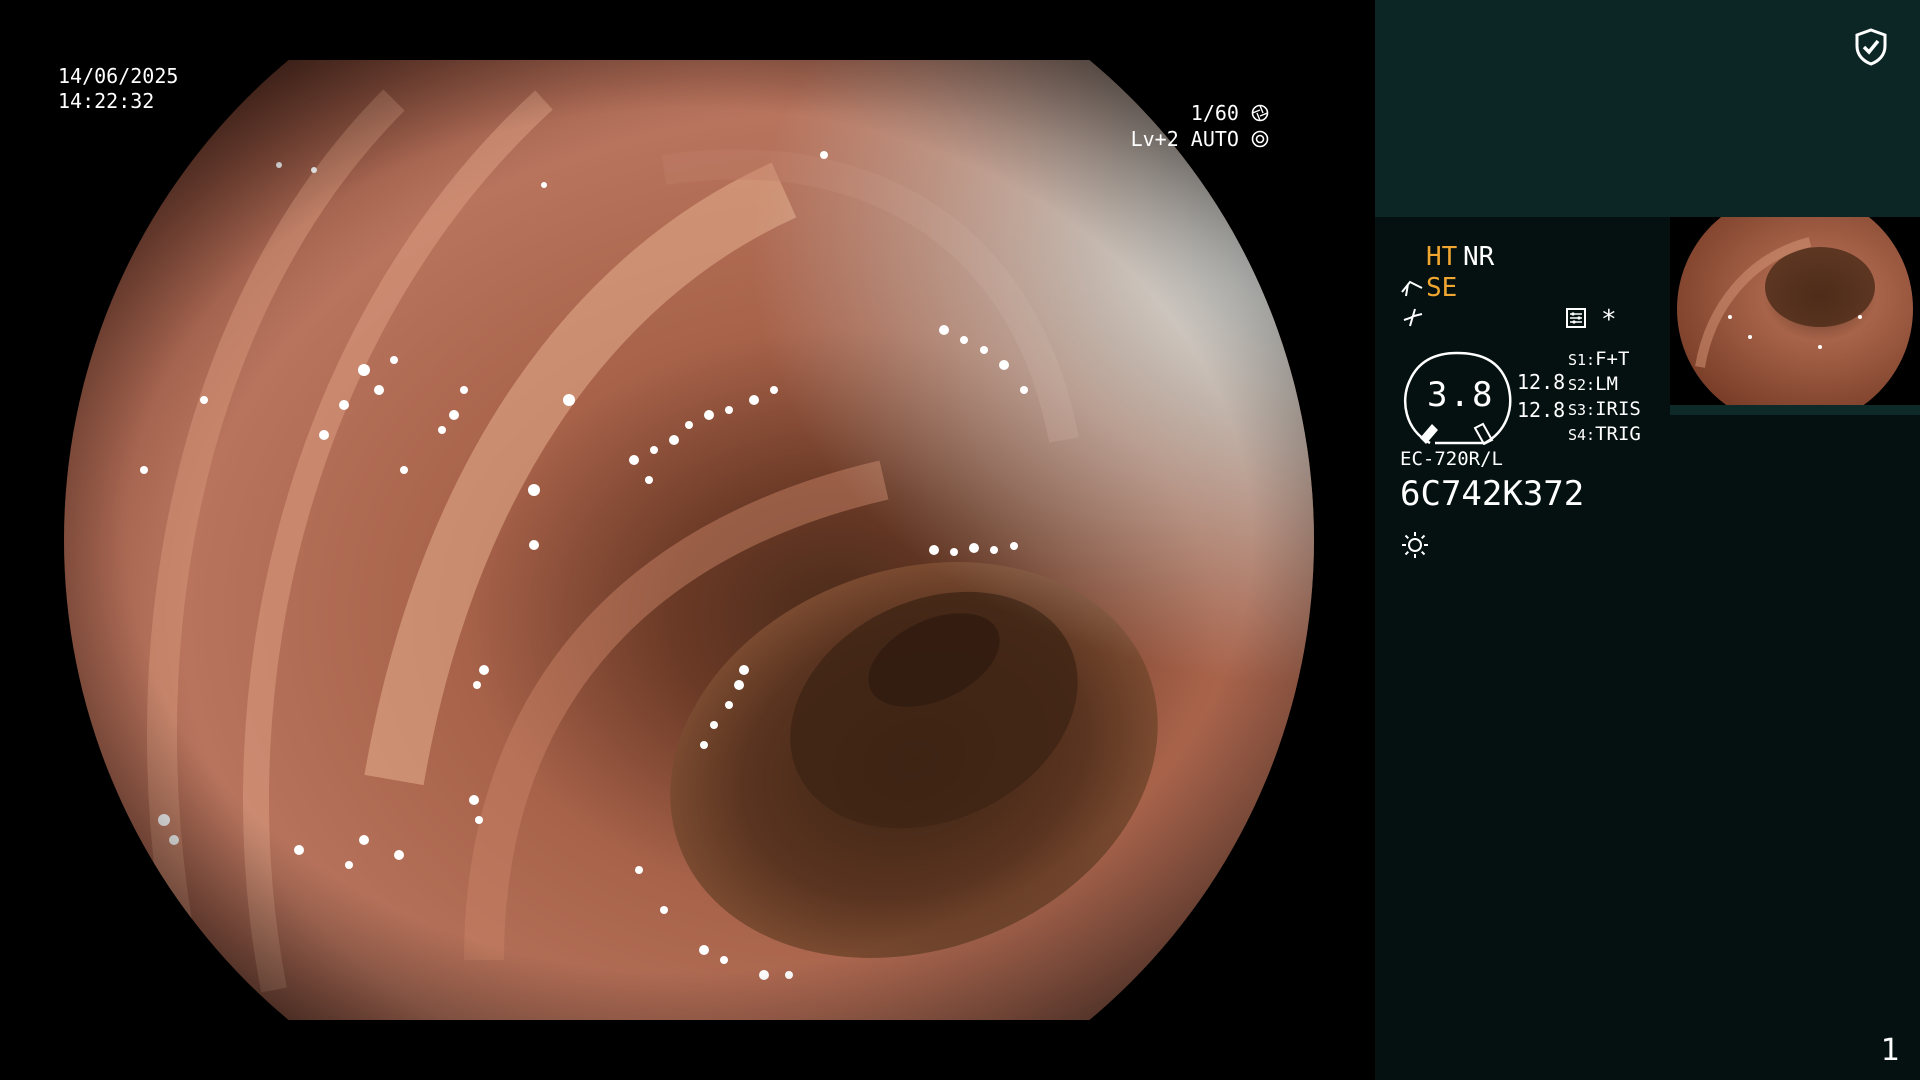 The width and height of the screenshot is (1920, 1080). What do you see at coordinates (1604, 409) in the screenshot?
I see `switch-3: S3:IRIS` at bounding box center [1604, 409].